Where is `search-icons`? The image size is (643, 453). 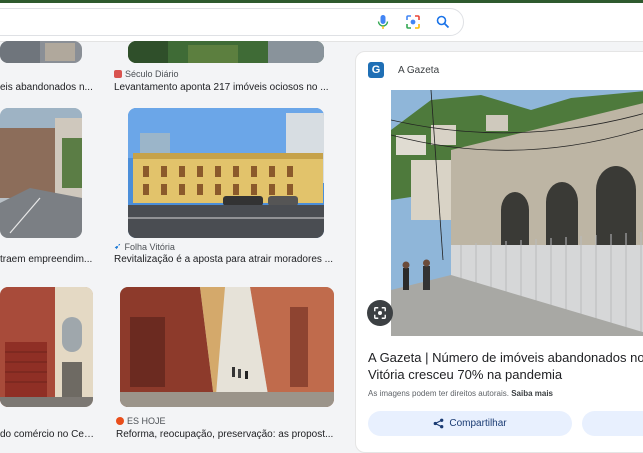
search-icons is located at coordinates (413, 22).